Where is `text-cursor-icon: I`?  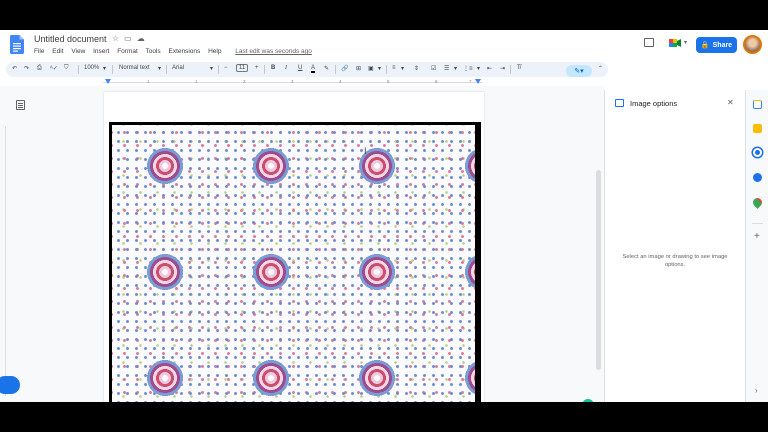 text-cursor-icon: I is located at coordinates (365, 151).